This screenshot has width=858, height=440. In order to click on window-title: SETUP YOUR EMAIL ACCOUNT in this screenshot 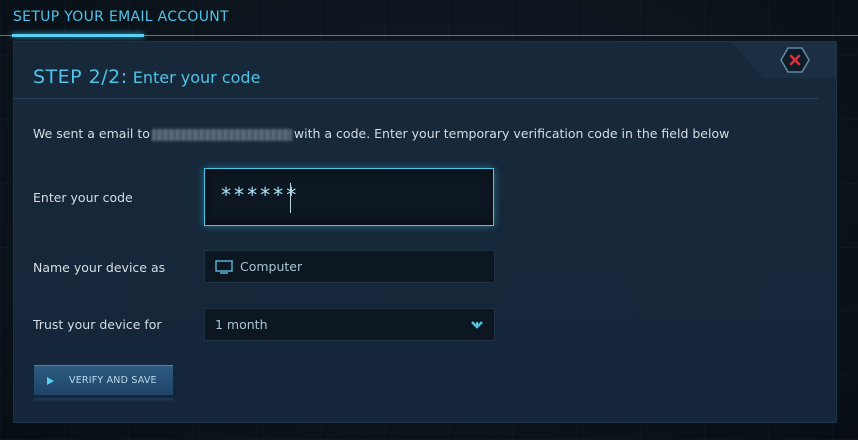, I will do `click(121, 17)`.